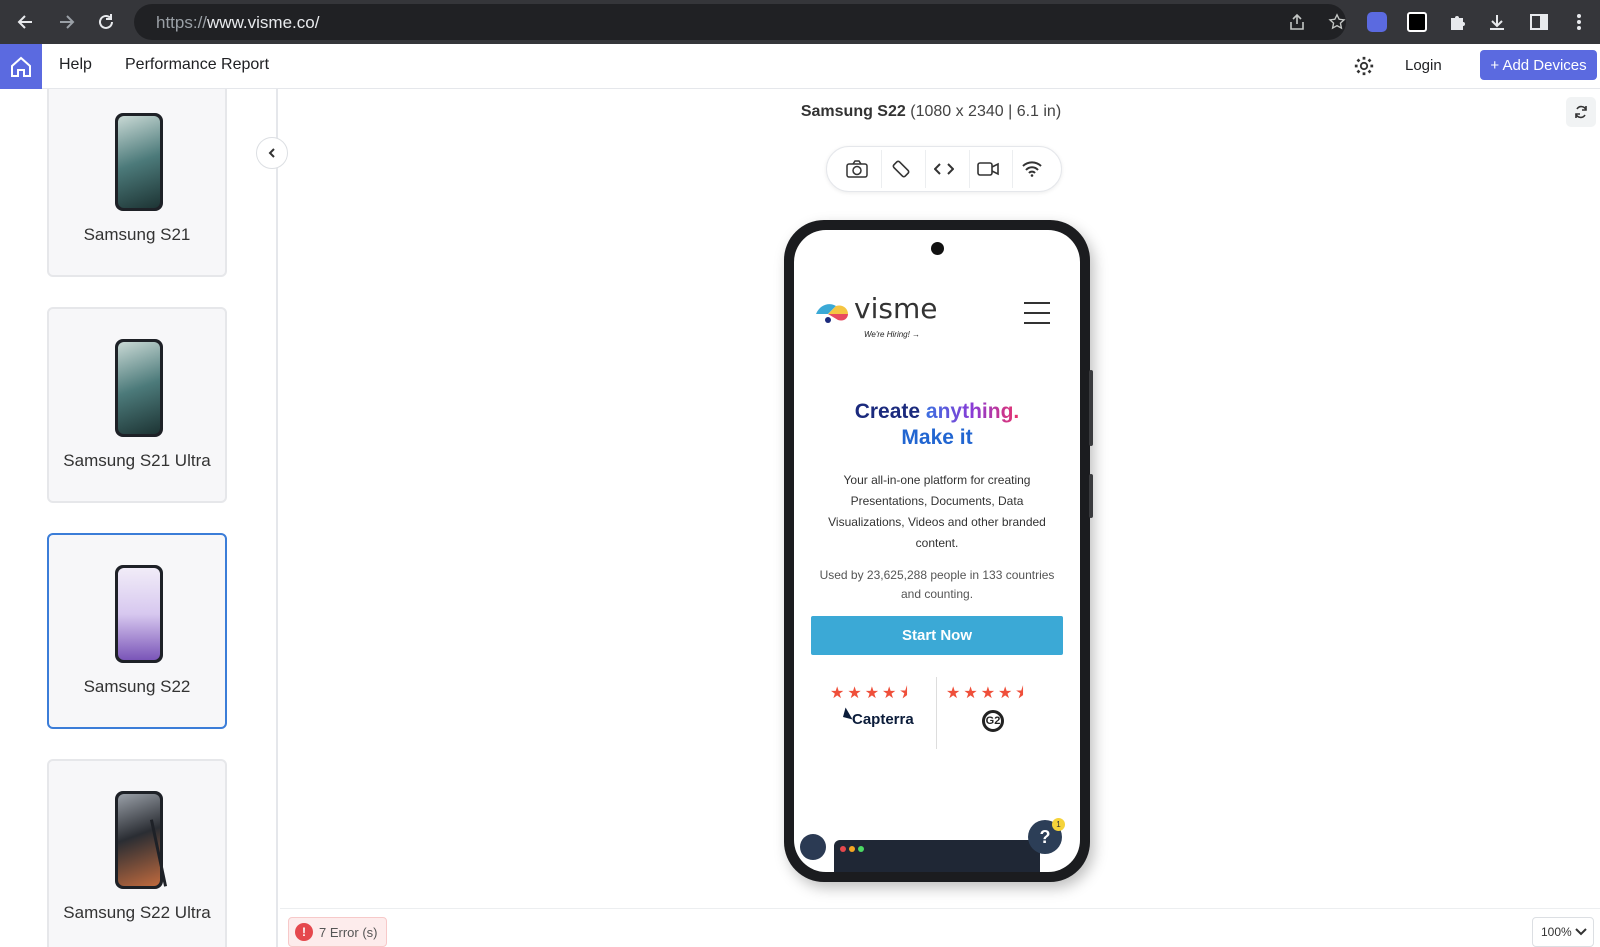 This screenshot has height=947, width=1600. Describe the element at coordinates (1297, 22) in the screenshot. I see `share-icon` at that location.